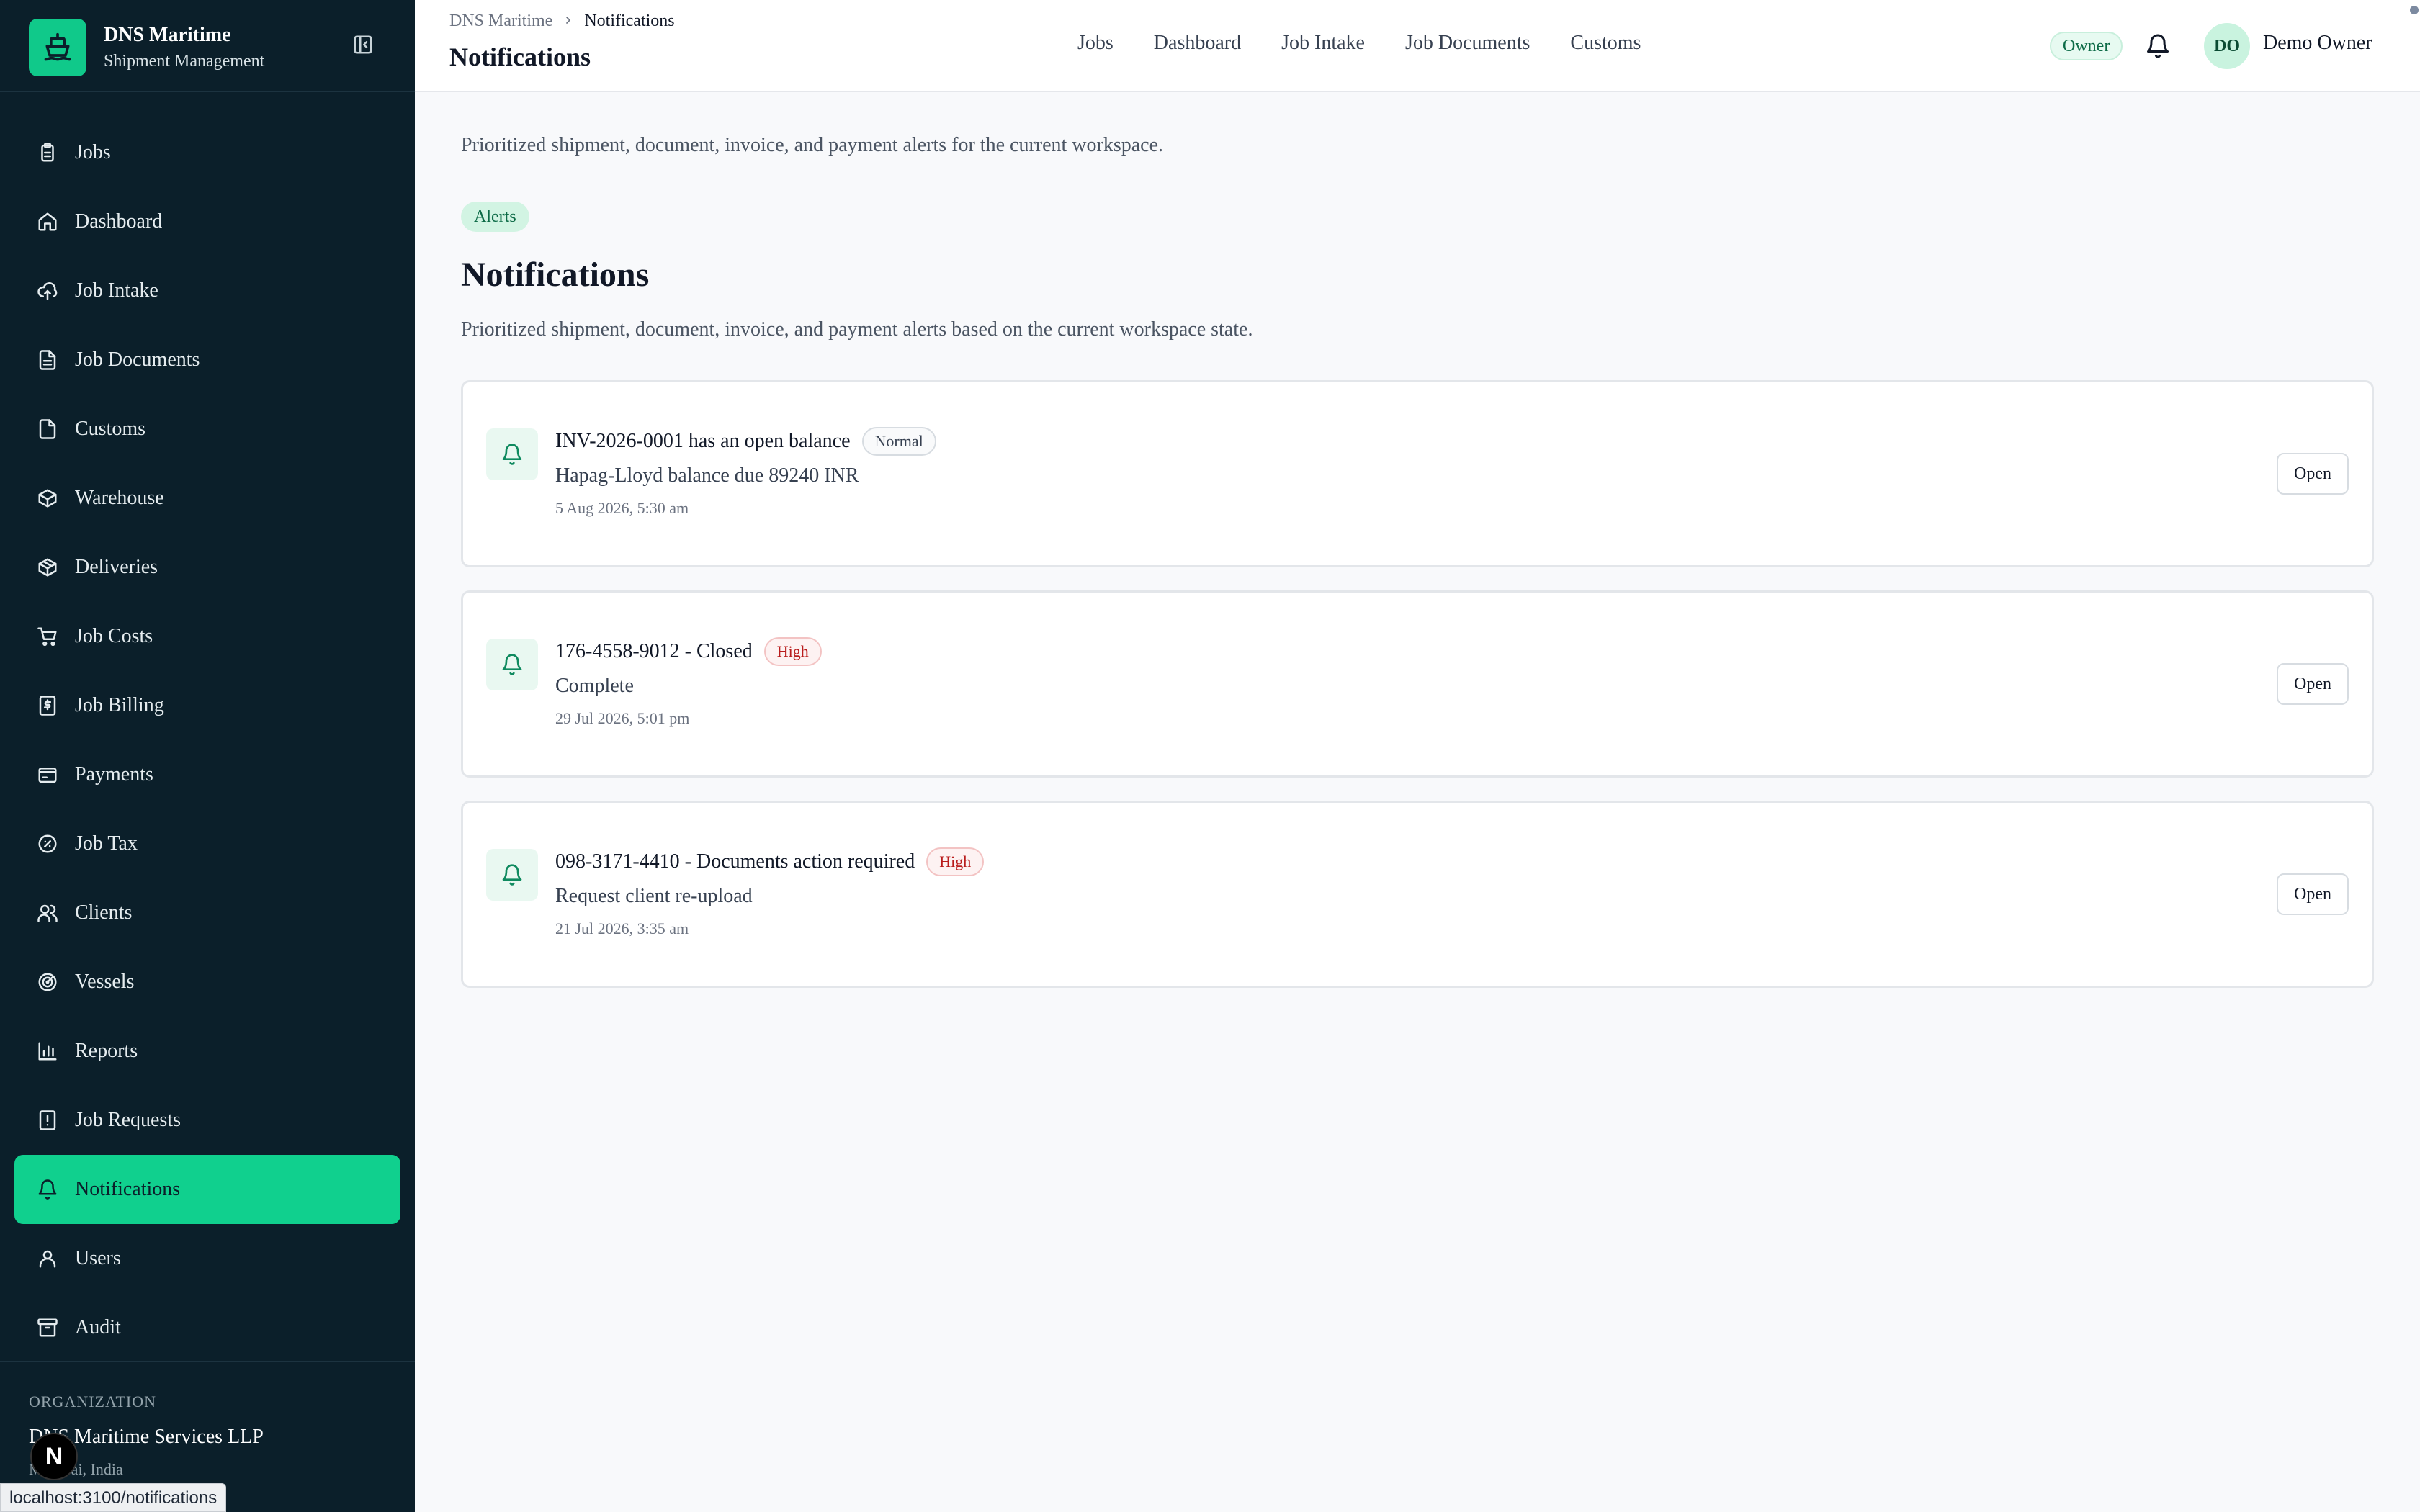 This screenshot has height=1512, width=2420. I want to click on sidebar-item-label: Job Billing, so click(120, 705).